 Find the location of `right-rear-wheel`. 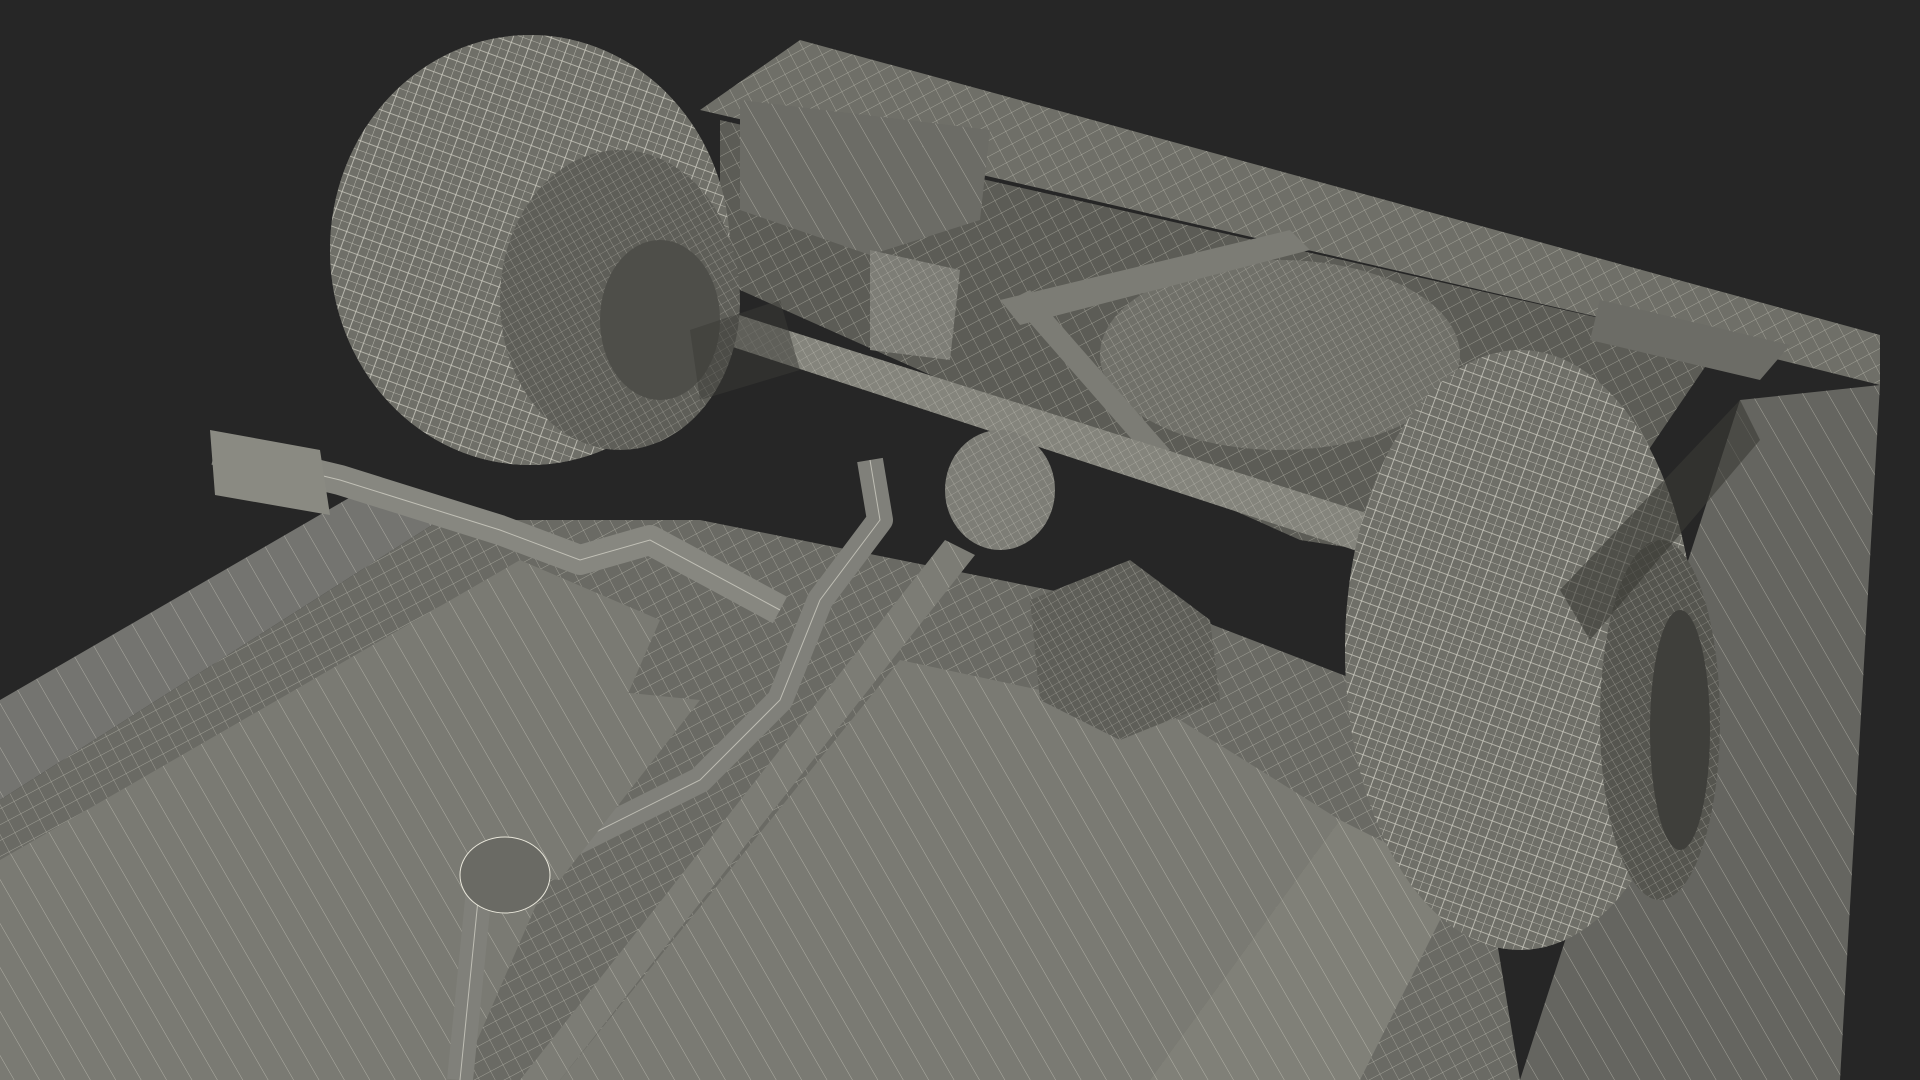

right-rear-wheel is located at coordinates (1532, 650).